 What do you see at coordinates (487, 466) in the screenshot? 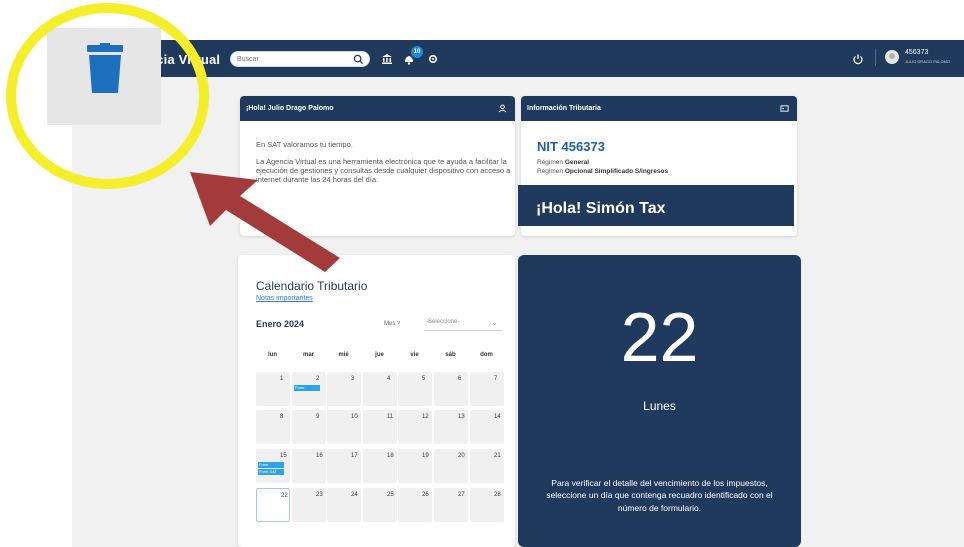
I see `calendar-day: 21` at bounding box center [487, 466].